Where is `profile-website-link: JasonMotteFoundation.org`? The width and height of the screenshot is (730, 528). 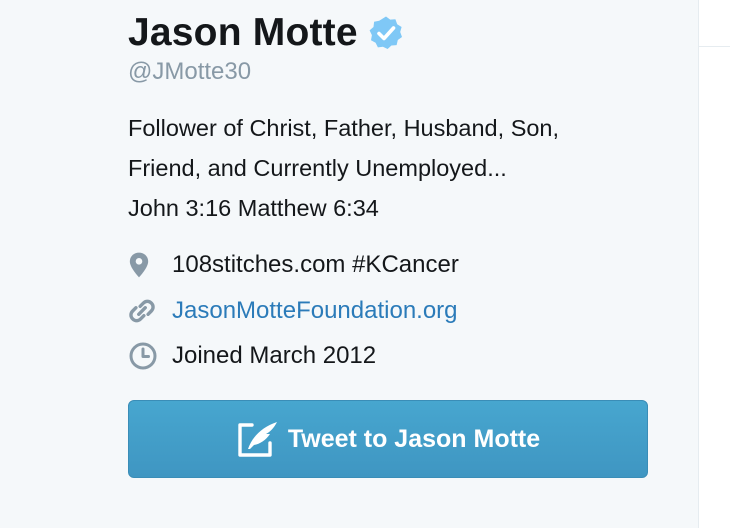
profile-website-link: JasonMotteFoundation.org is located at coordinates (315, 311).